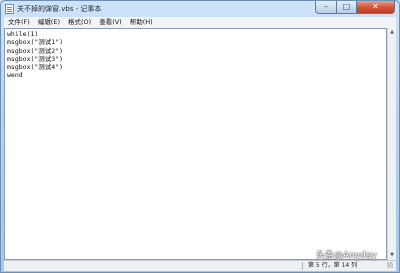 This screenshot has width=400, height=273. Describe the element at coordinates (333, 265) in the screenshot. I see `cursor-position: 第 5 行，第 14 列` at that location.